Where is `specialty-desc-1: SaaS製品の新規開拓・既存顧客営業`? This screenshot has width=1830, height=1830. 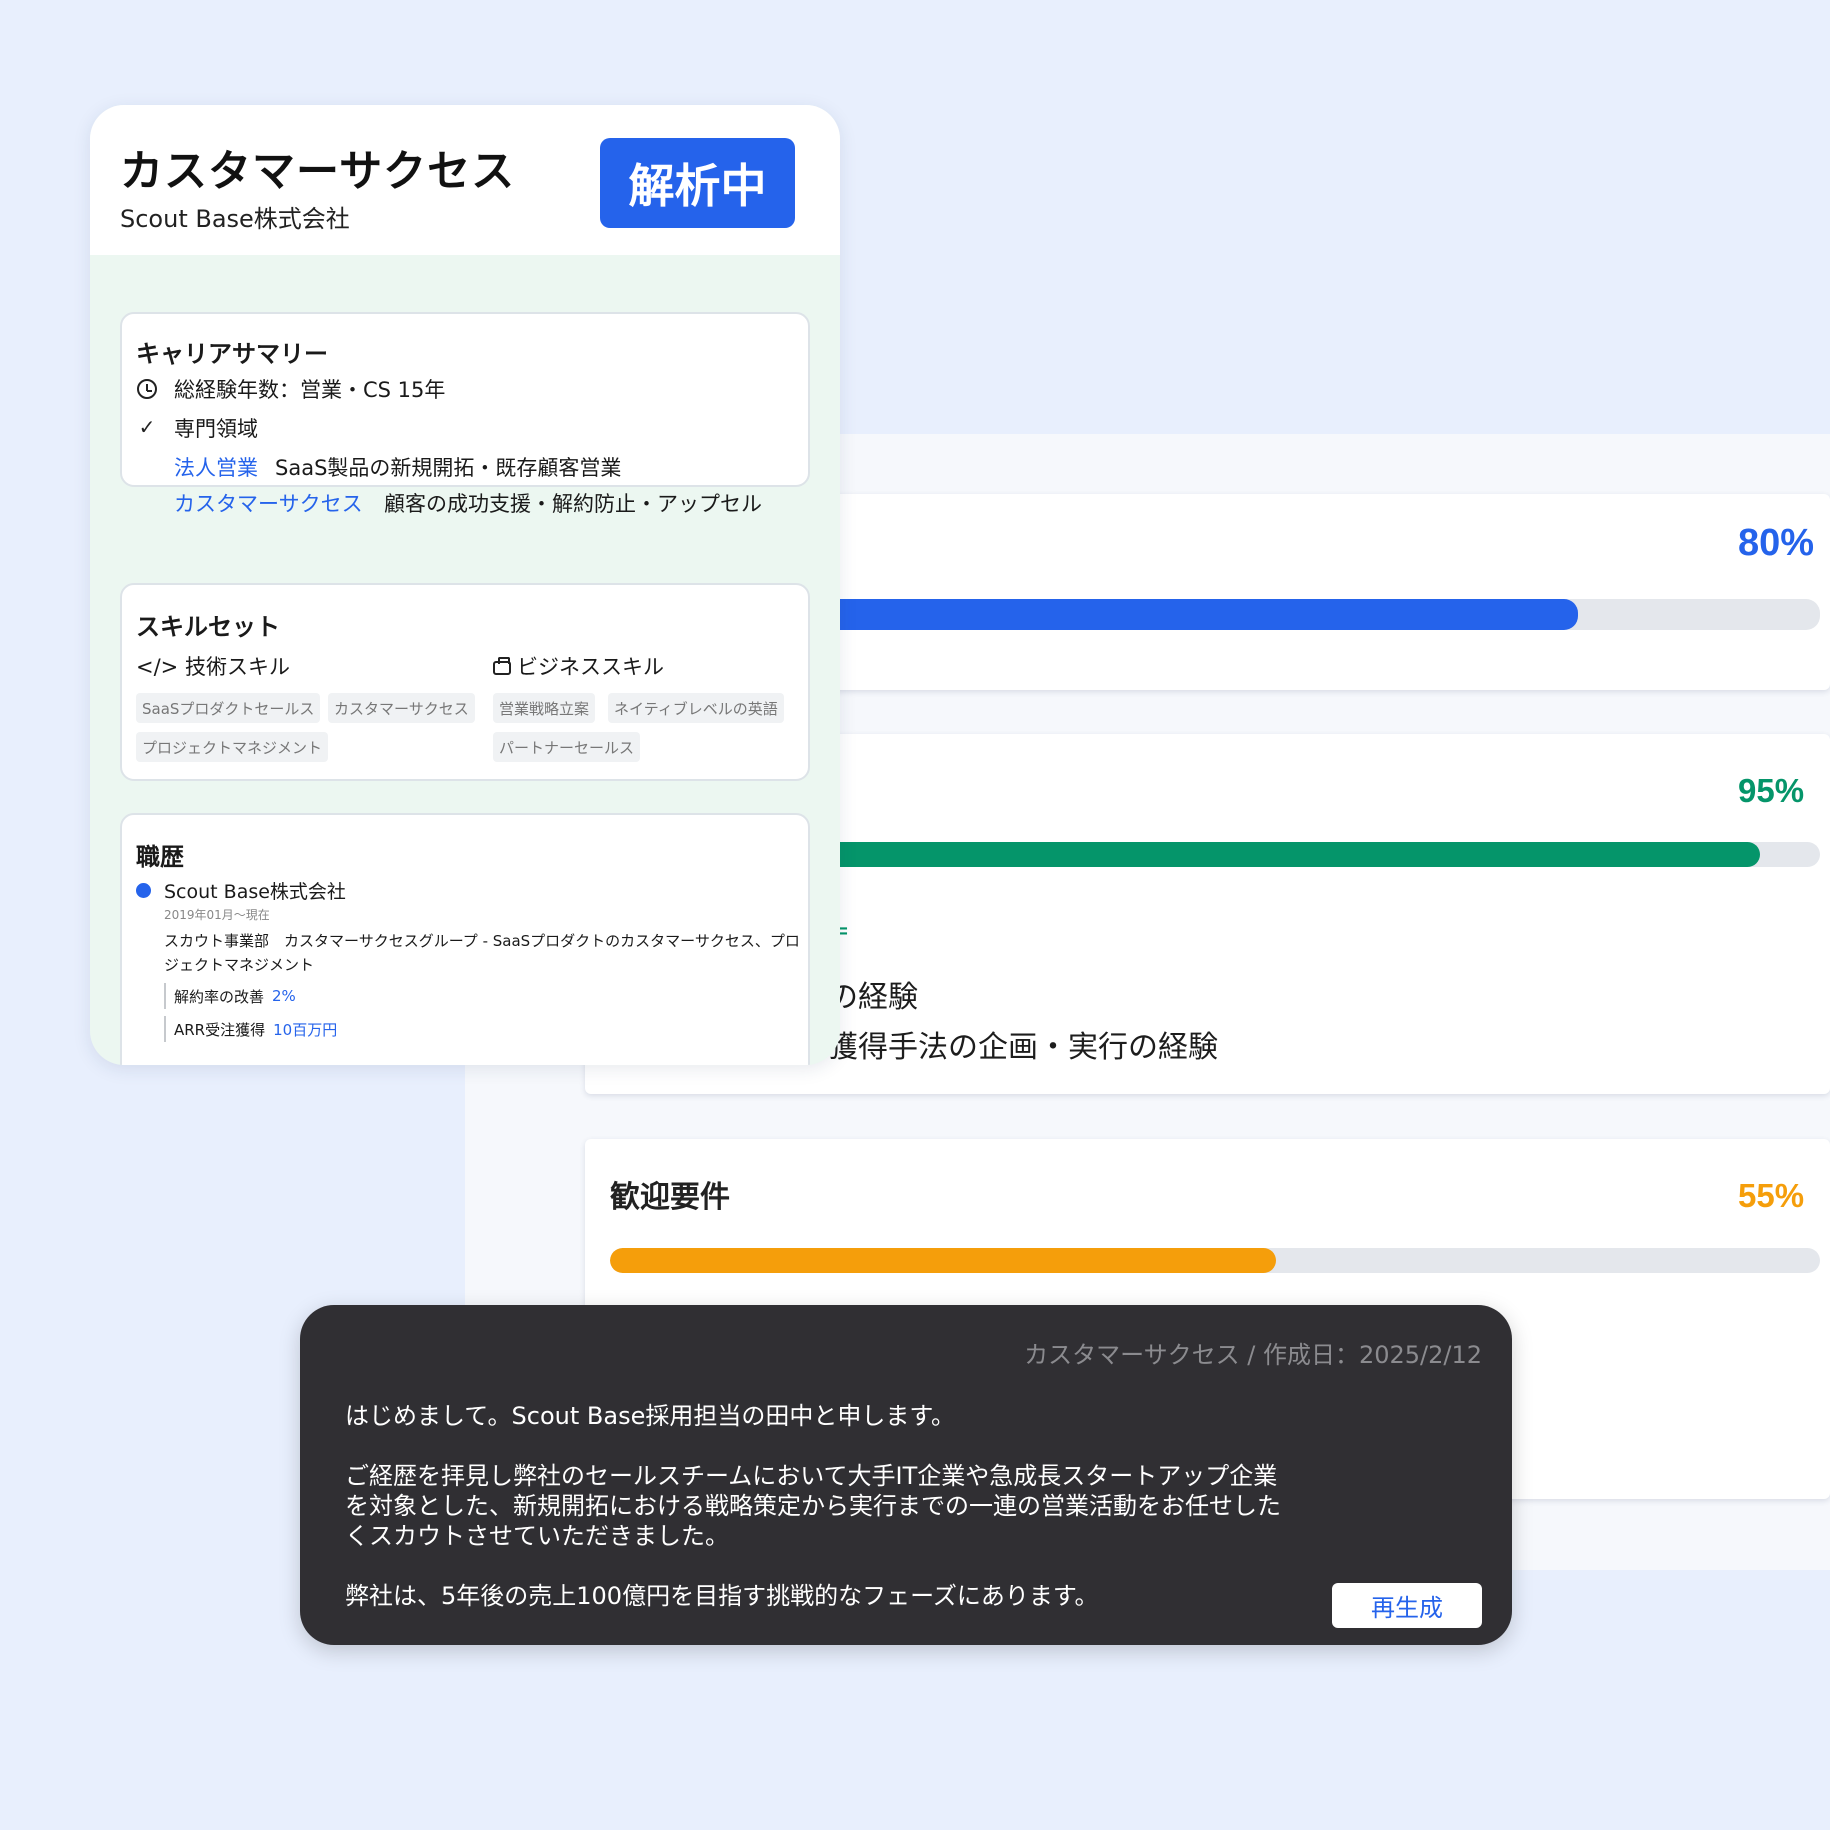
specialty-desc-1: SaaS製品の新規開拓・既存顧客営業 is located at coordinates (448, 468).